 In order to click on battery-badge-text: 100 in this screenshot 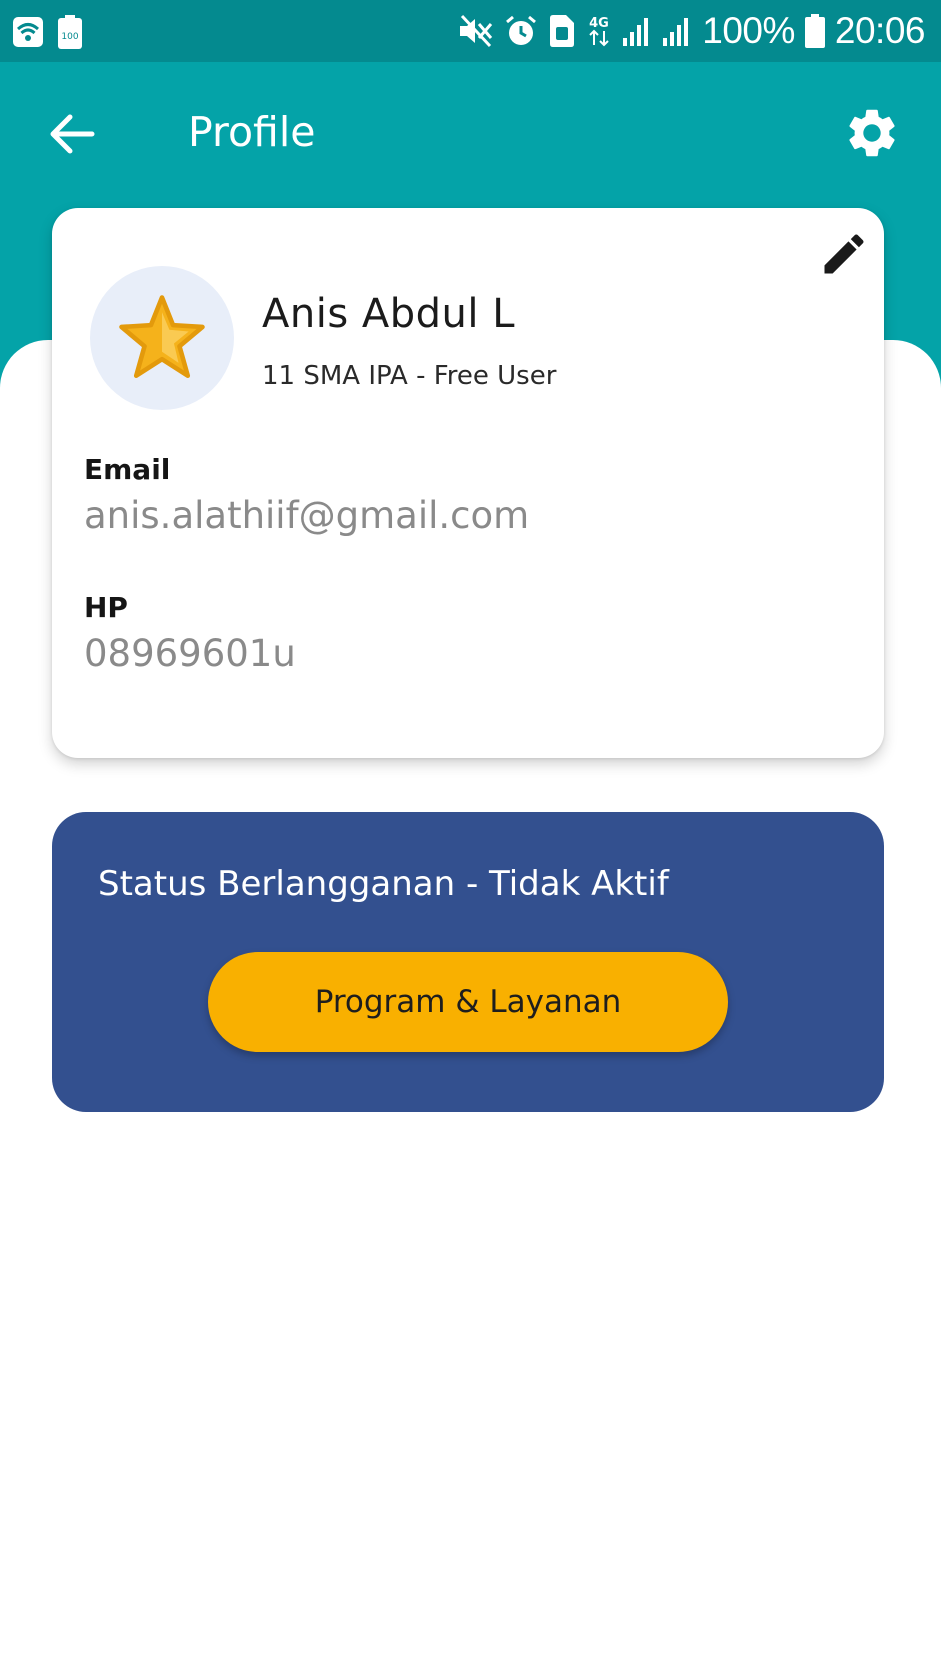, I will do `click(69, 37)`.